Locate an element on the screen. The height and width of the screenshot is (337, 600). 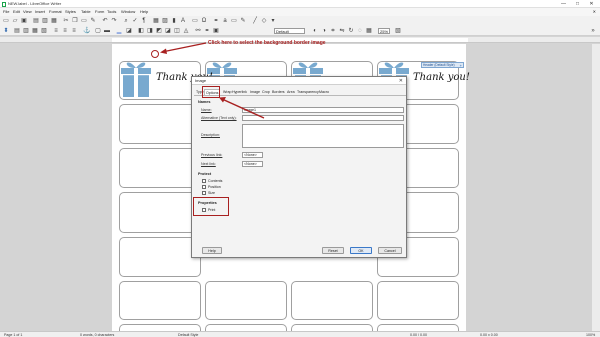
toolbar-overflow-icon: » is located at coordinates (593, 31).